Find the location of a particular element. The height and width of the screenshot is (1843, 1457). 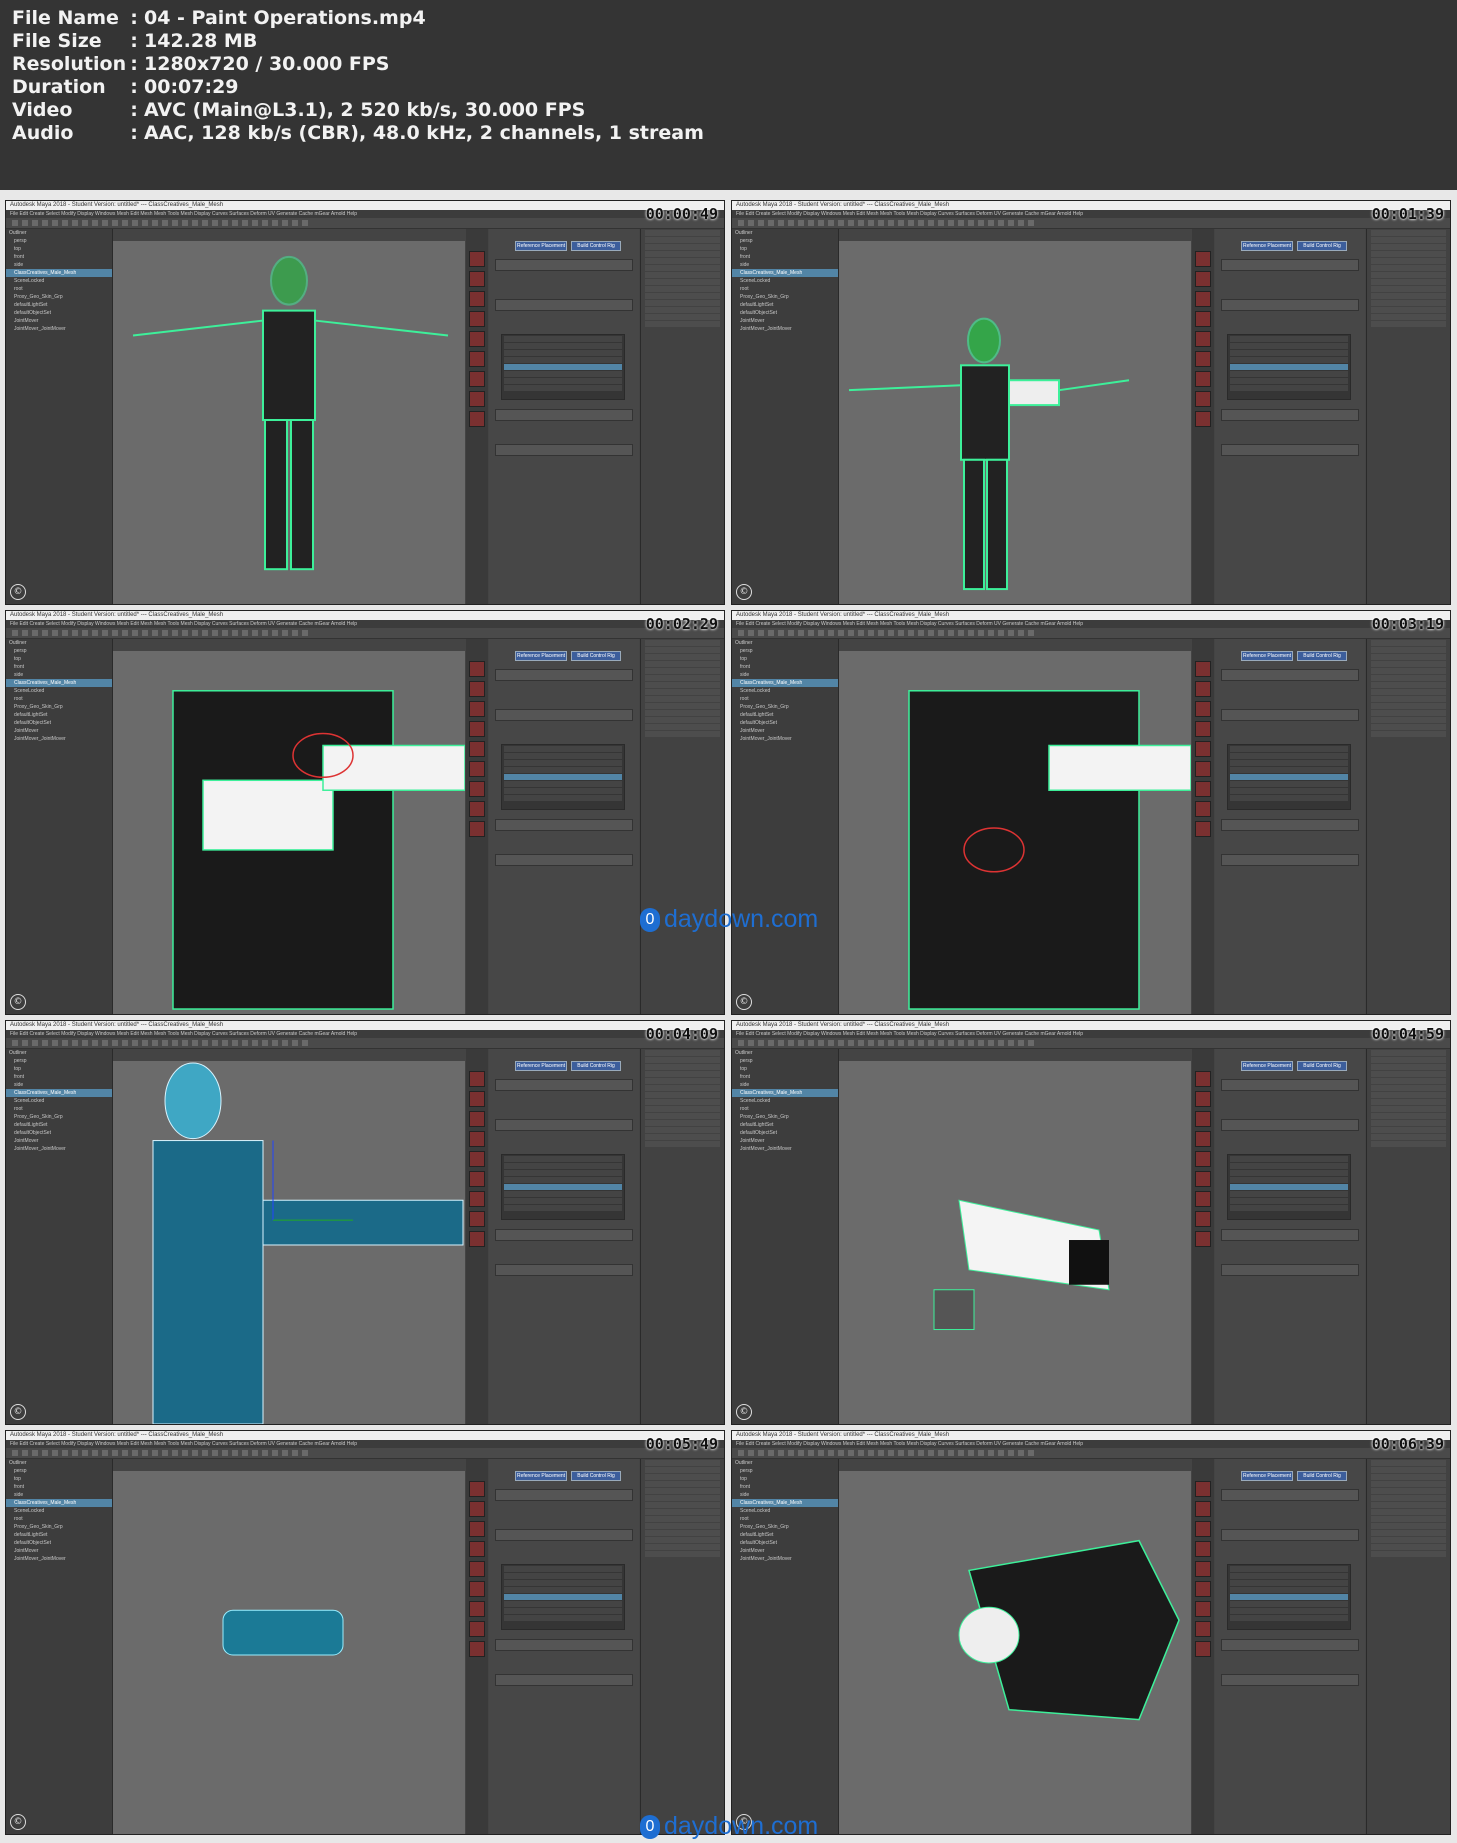

reference-placement-button: Reference Placement is located at coordinates (1267, 246).